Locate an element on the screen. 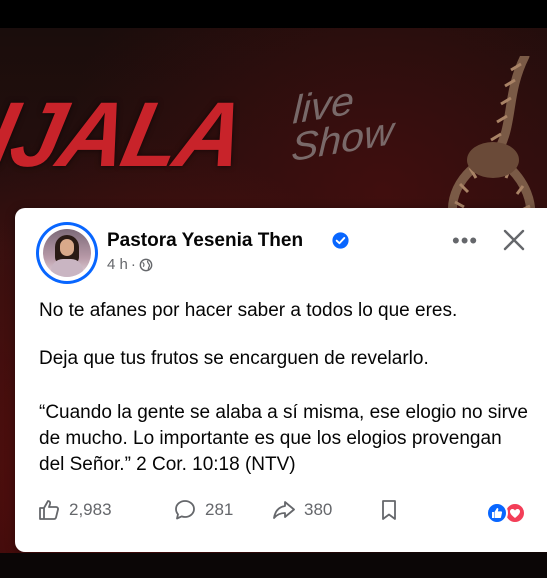  bottom-background is located at coordinates (273, 565).